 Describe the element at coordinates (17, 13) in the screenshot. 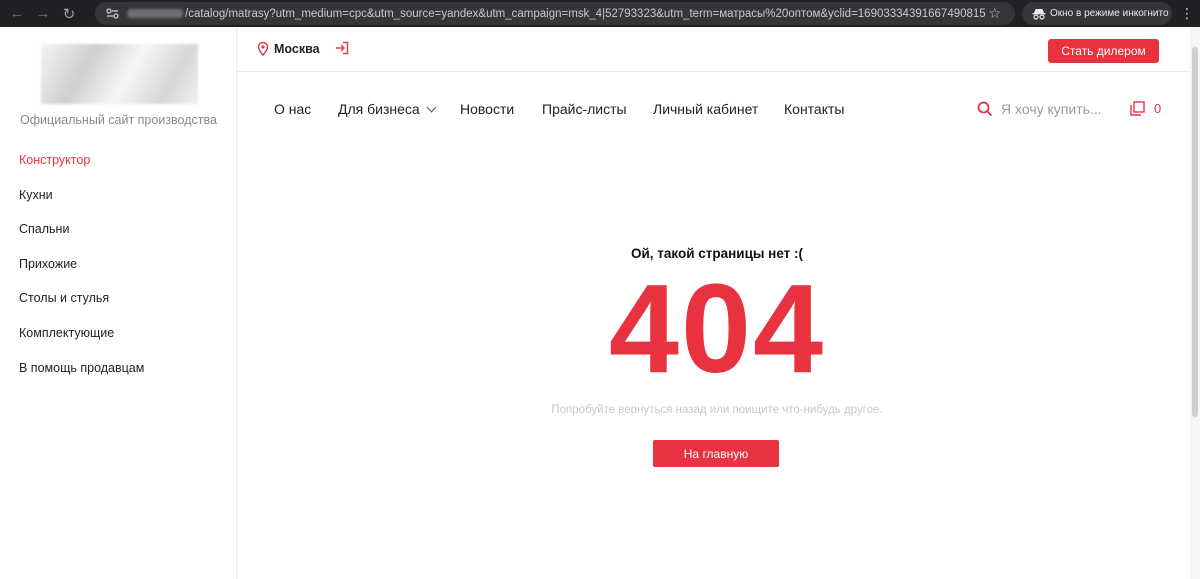

I see `back-icon: ←` at that location.